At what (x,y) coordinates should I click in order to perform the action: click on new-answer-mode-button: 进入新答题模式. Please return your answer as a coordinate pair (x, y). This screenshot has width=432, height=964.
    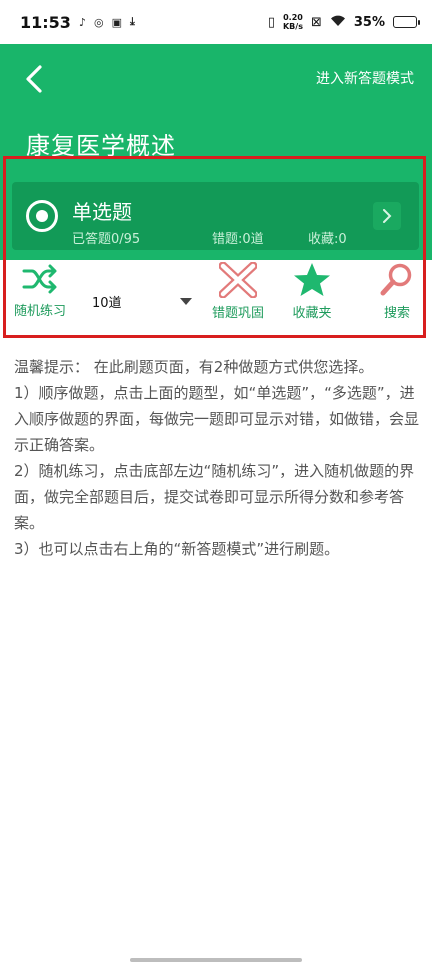
    Looking at the image, I should click on (365, 78).